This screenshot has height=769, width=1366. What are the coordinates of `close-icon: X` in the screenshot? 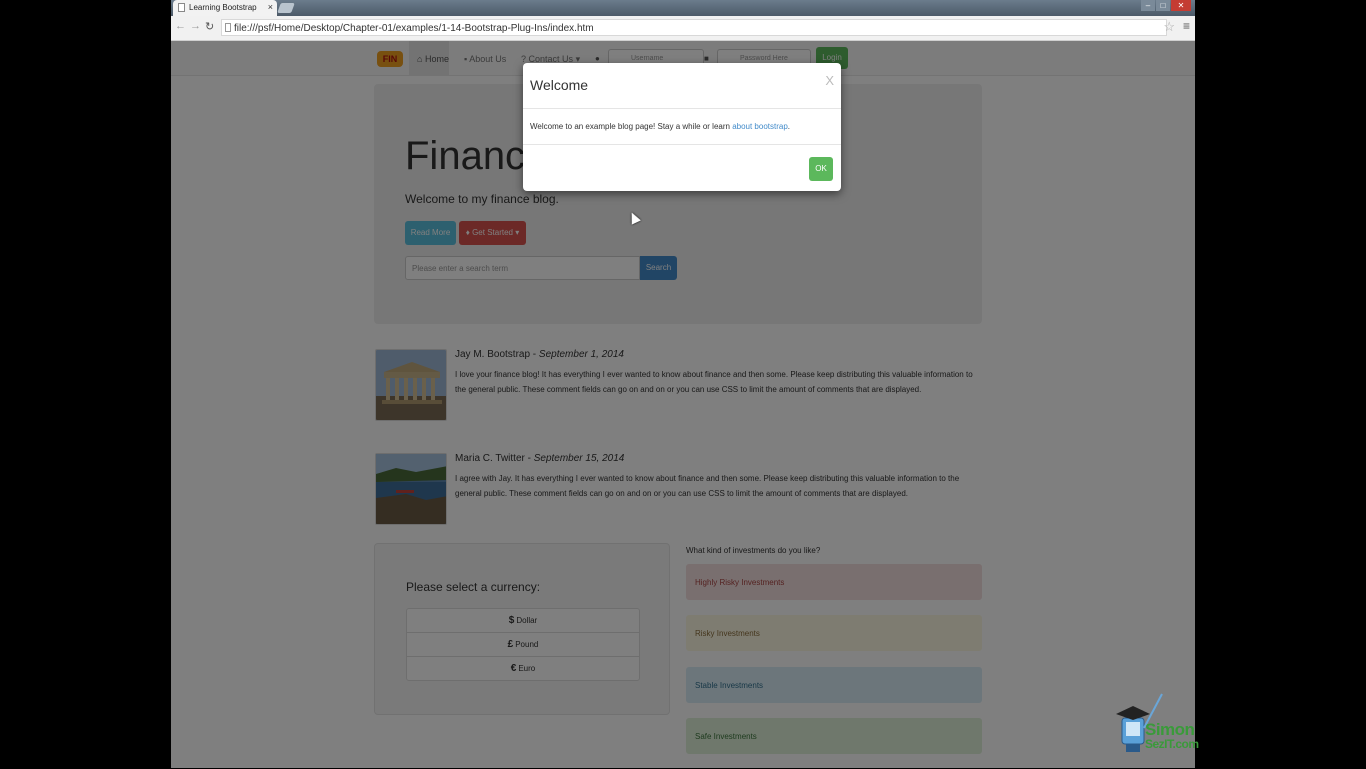 It's located at (829, 80).